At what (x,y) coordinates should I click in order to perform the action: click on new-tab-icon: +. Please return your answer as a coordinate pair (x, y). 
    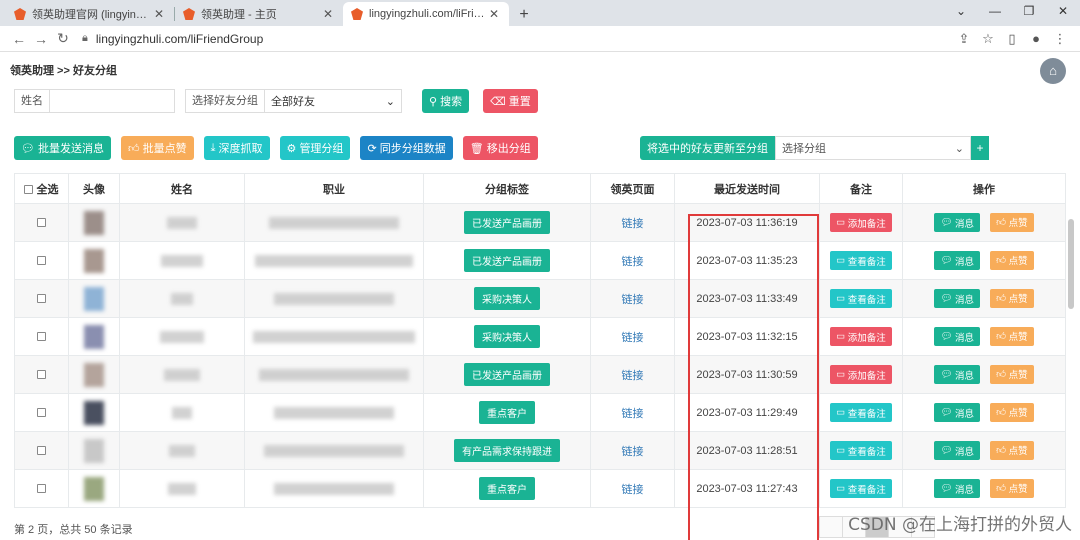
    Looking at the image, I should click on (524, 15).